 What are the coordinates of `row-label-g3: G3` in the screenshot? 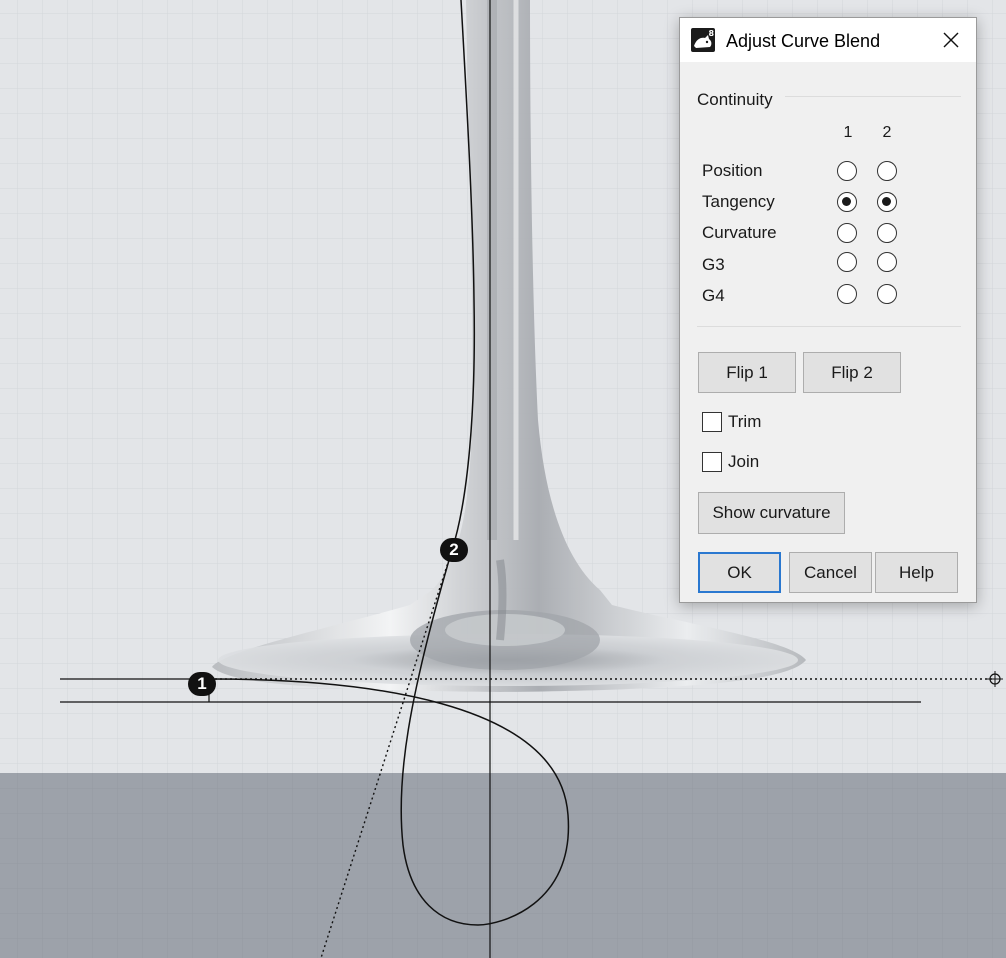 It's located at (713, 264).